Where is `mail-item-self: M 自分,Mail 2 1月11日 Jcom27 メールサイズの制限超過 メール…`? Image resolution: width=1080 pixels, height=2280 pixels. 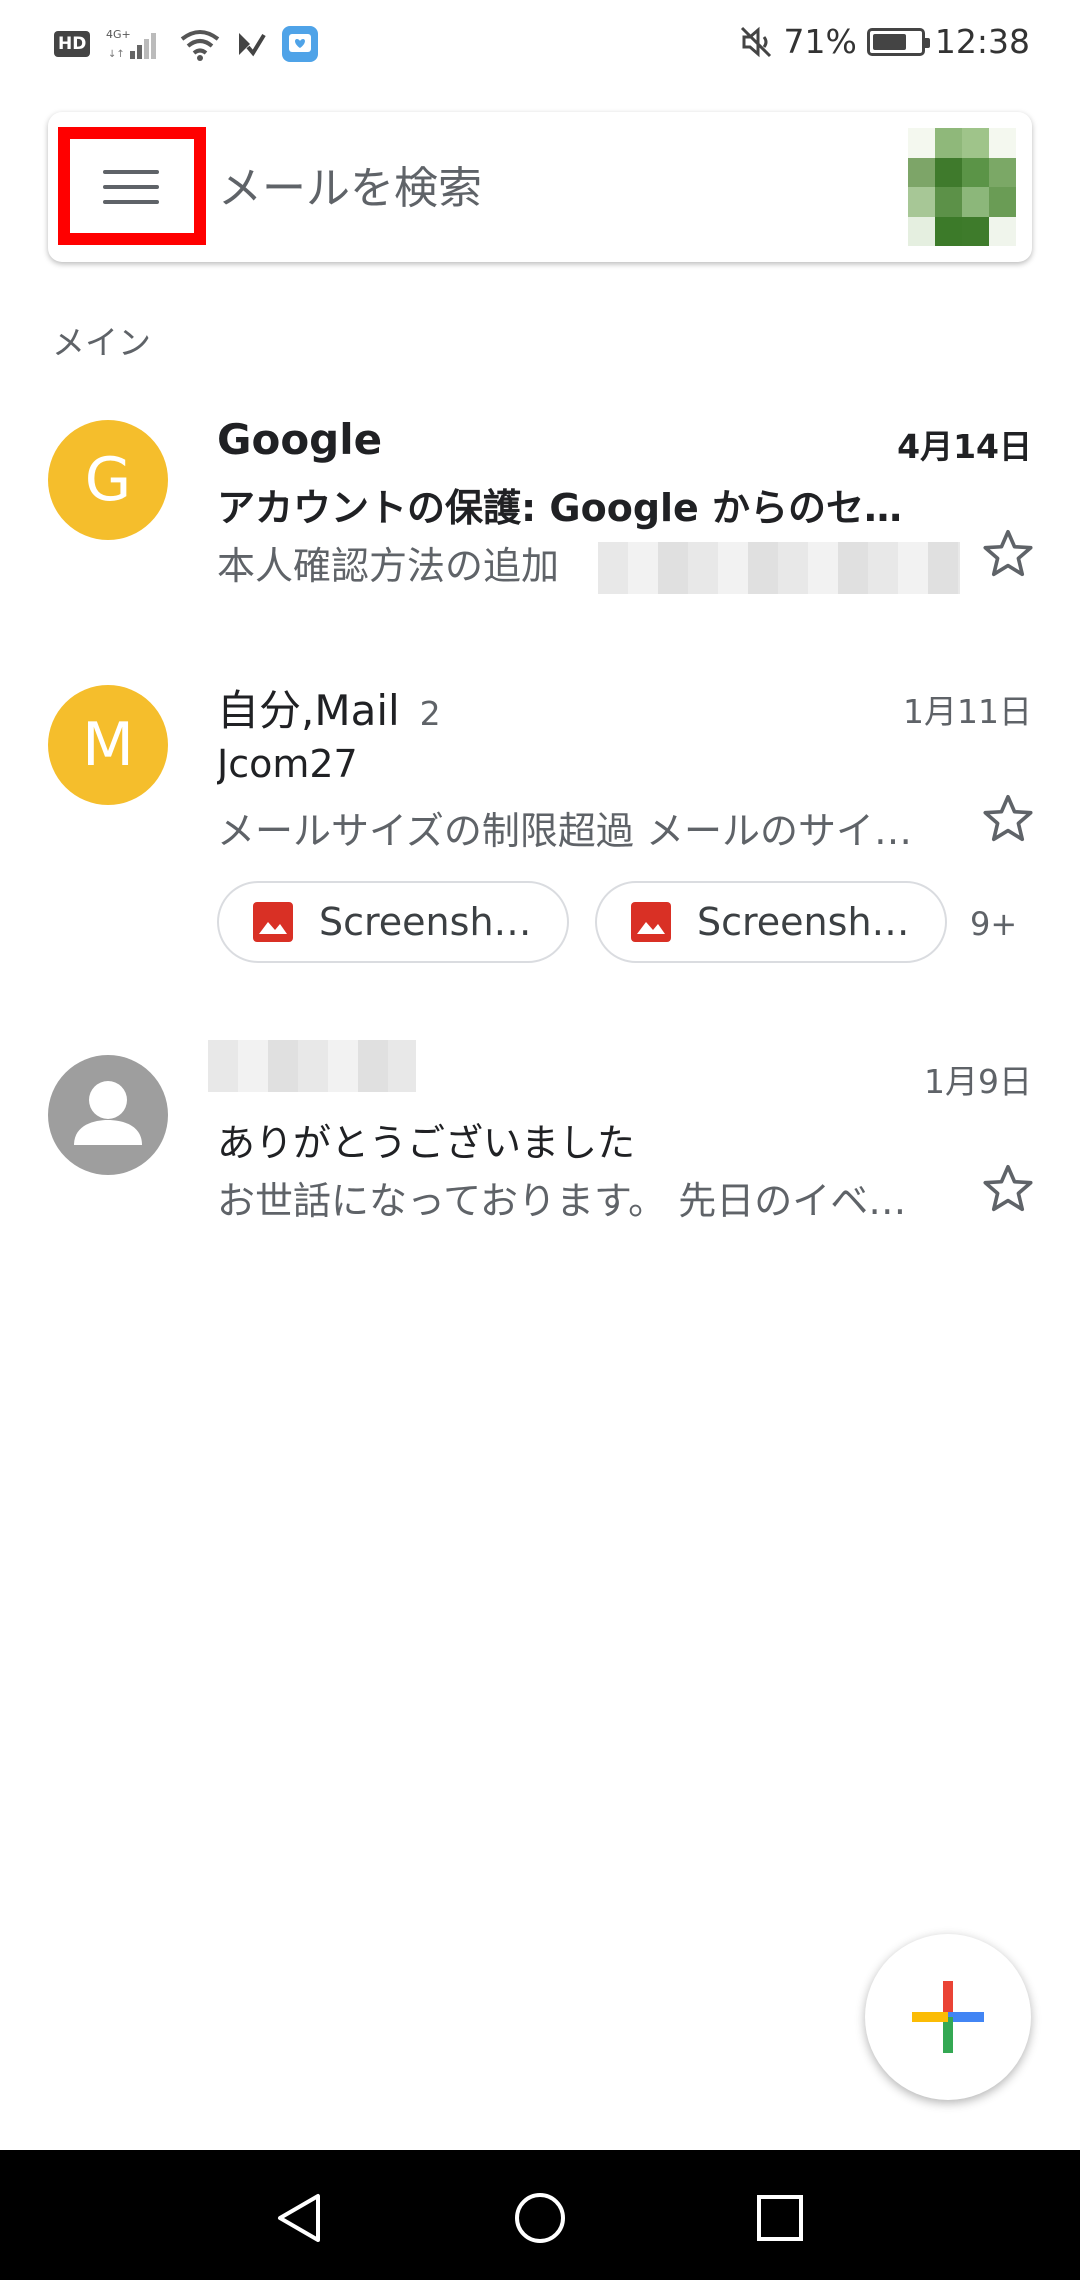 mail-item-self: M 自分,Mail 2 1月11日 Jcom27 メールサイズの制限超過 メール… is located at coordinates (540, 825).